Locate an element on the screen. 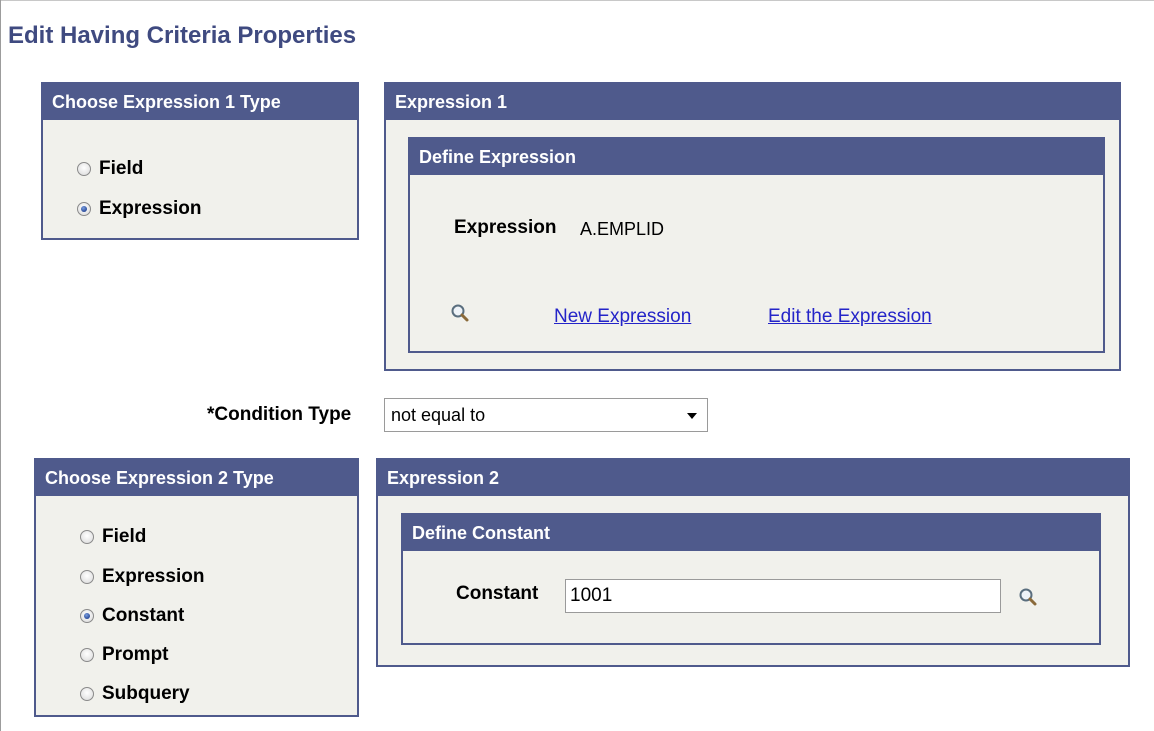  expression1-type-header: Choose Expression 1 Type is located at coordinates (200, 102).